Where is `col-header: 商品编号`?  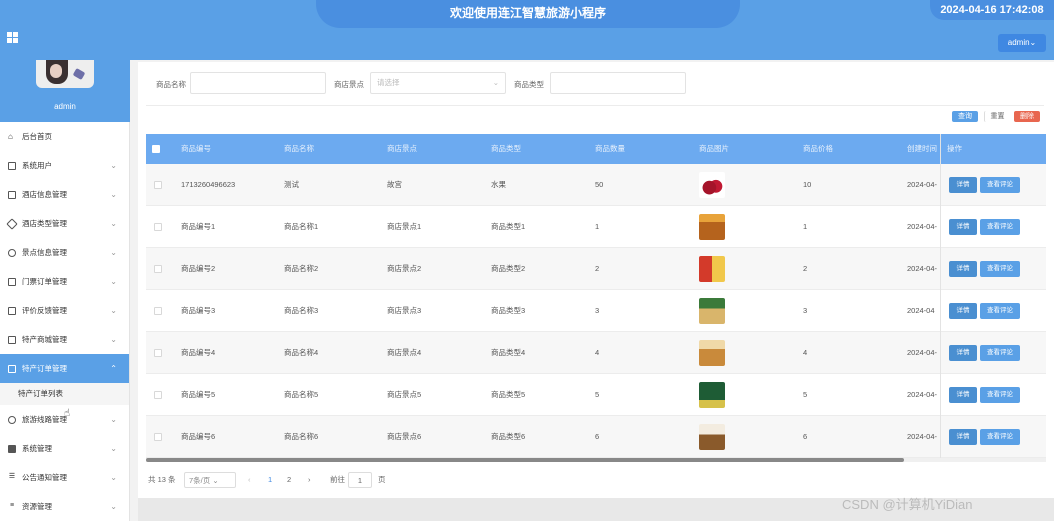
col-header: 商品编号 is located at coordinates (196, 149).